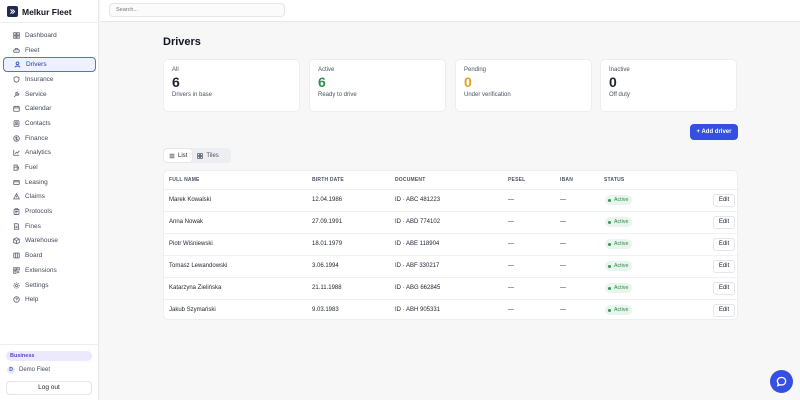 The width and height of the screenshot is (800, 400). Describe the element at coordinates (39, 11) in the screenshot. I see `brand: Melkur Fleet` at that location.